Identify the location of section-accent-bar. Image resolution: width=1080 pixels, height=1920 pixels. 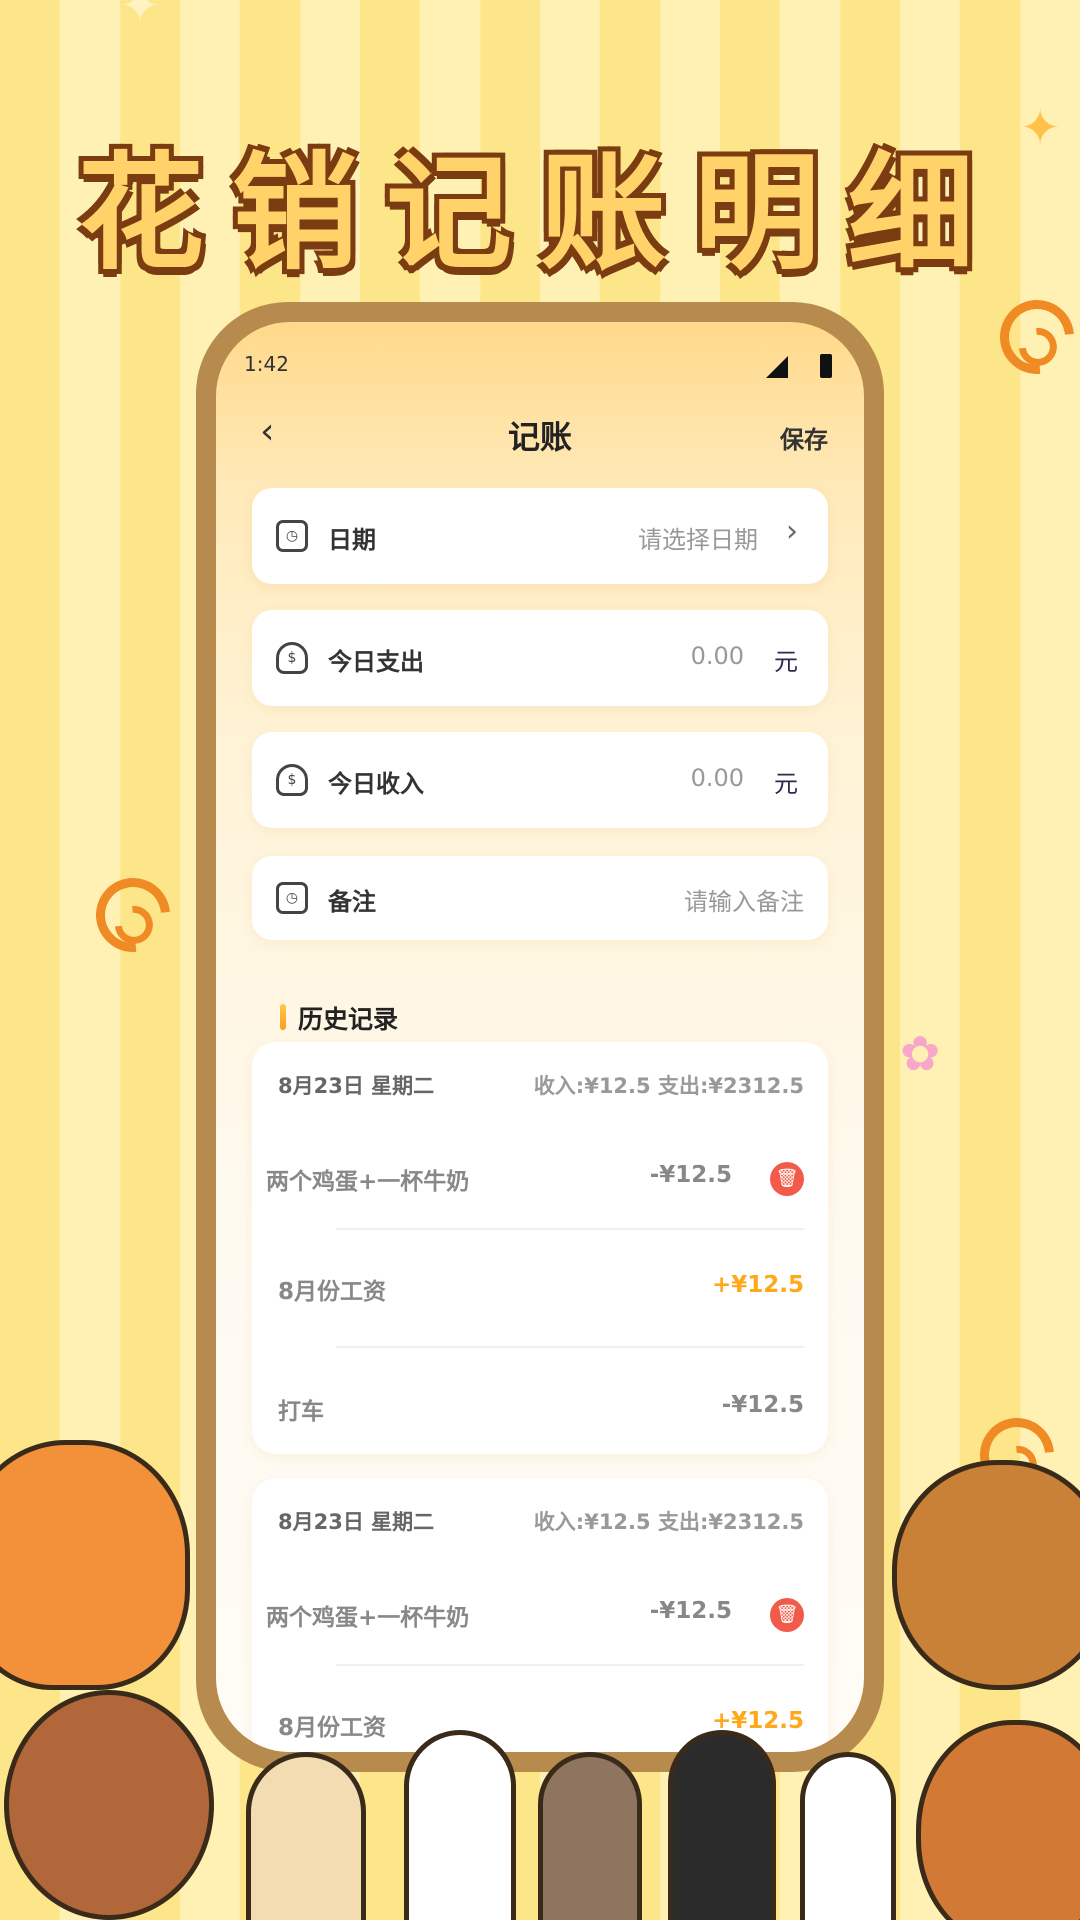
(283, 1017).